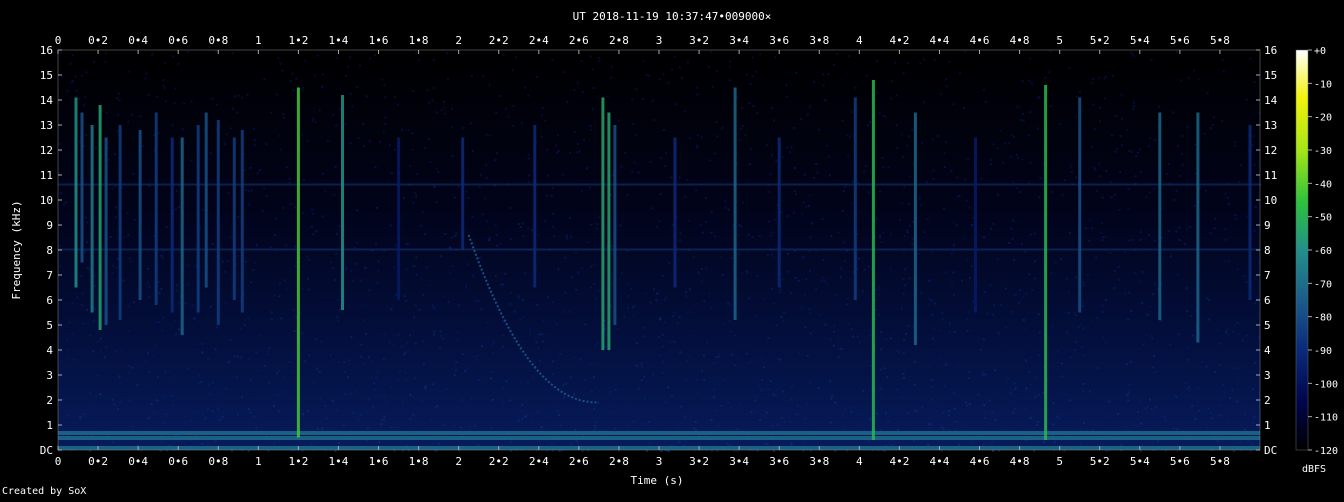 The image size is (1344, 502). I want to click on colorbar-tick-label: -40, so click(1323, 184).